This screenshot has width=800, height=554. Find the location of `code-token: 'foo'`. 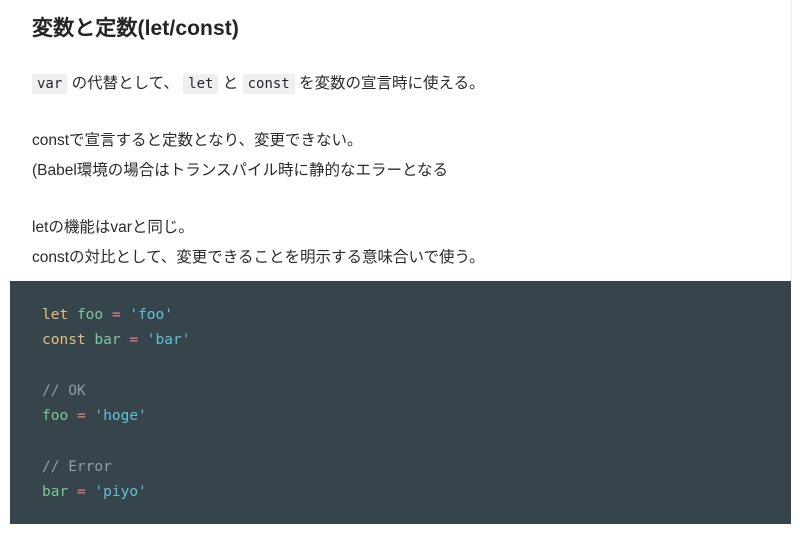

code-token: 'foo' is located at coordinates (151, 315).